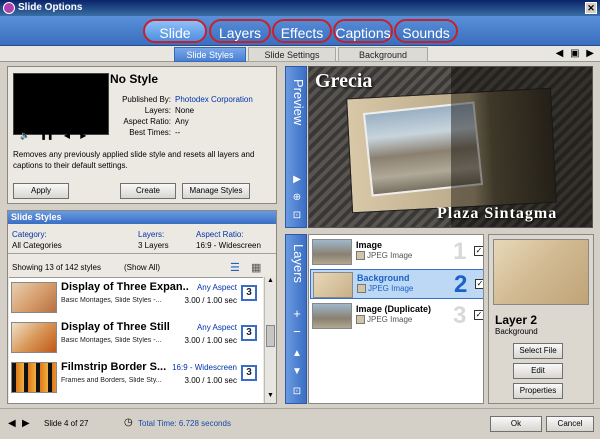  I want to click on layer-row: Image JPEG Image 1 ✓, so click(396, 252).